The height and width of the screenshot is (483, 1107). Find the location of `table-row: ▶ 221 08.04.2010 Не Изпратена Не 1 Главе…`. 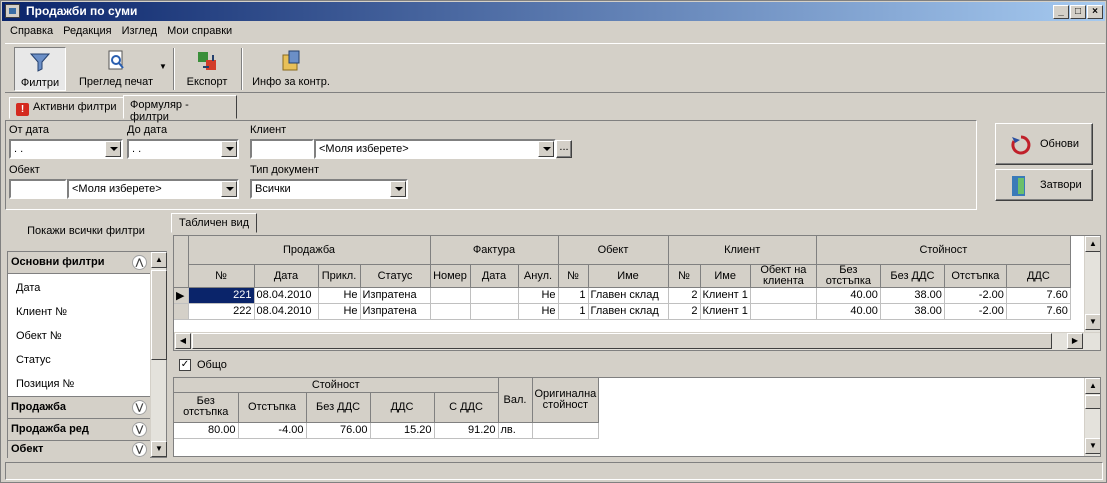

table-row: ▶ 221 08.04.2010 Не Изпратена Не 1 Главе… is located at coordinates (622, 295).